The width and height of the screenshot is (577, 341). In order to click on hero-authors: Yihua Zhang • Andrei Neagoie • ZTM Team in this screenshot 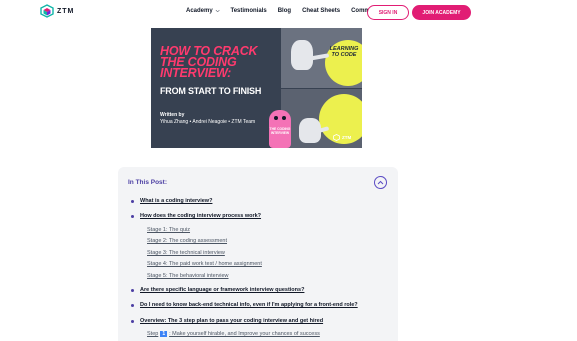, I will do `click(208, 122)`.